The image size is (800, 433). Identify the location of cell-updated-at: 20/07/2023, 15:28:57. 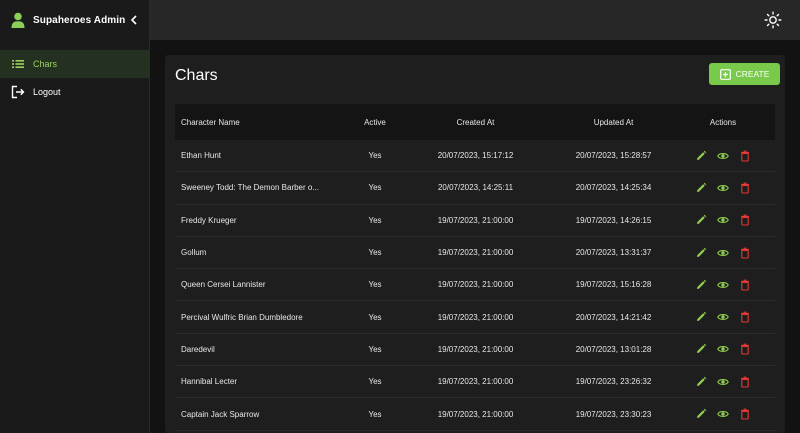
(613, 156).